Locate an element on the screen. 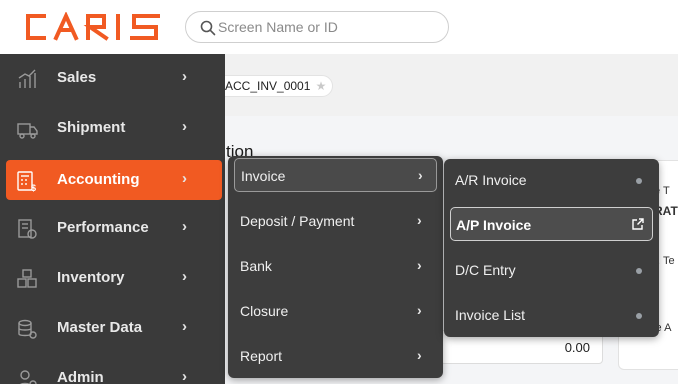 The image size is (678, 384). submenu-item-label: Bank is located at coordinates (256, 266).